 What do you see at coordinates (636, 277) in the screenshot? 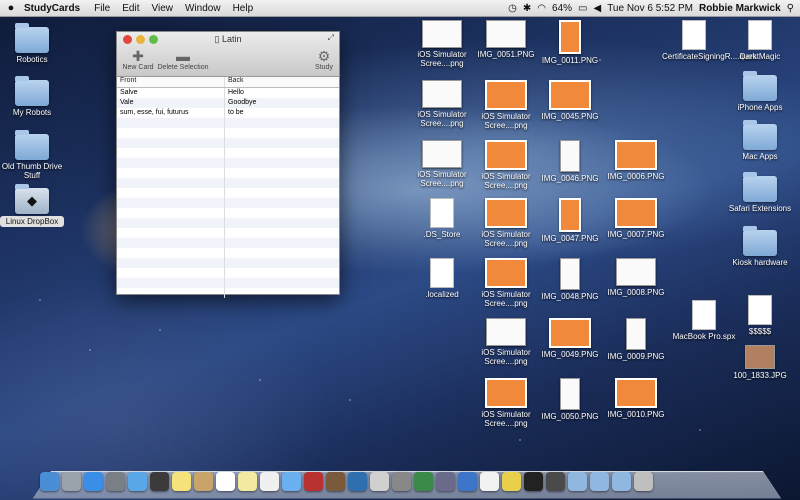
I see `desktop-file-icon: IMG_0008.PNG` at bounding box center [636, 277].